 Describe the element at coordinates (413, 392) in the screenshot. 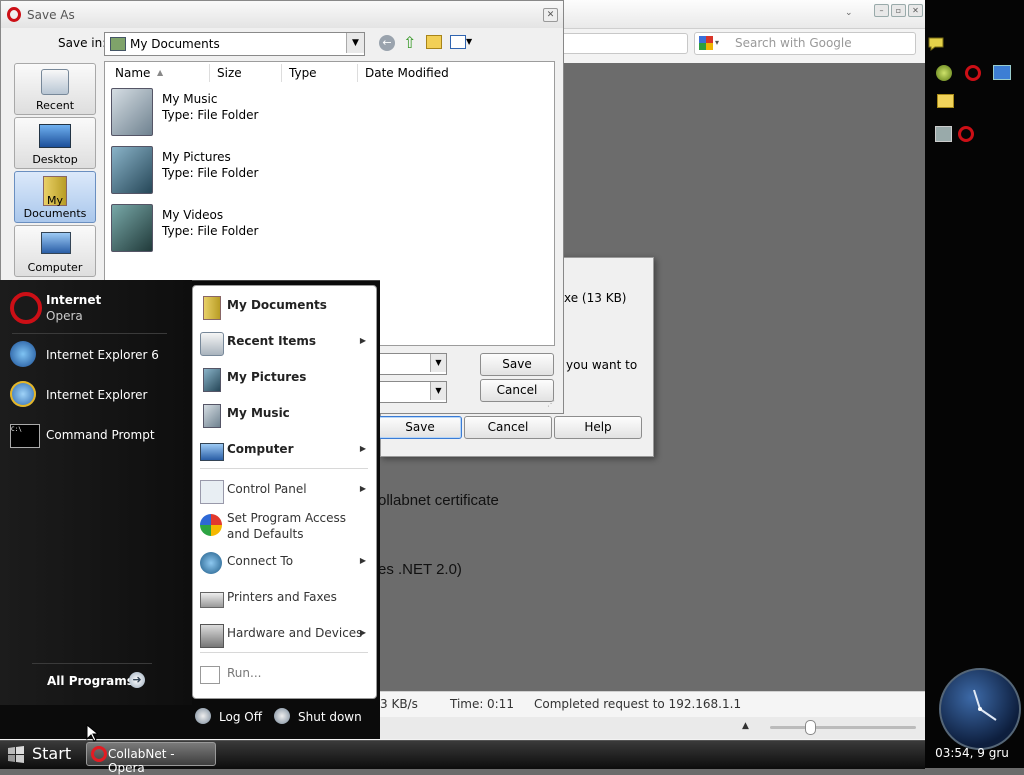

I see `filetype-dropdown: ▼` at that location.